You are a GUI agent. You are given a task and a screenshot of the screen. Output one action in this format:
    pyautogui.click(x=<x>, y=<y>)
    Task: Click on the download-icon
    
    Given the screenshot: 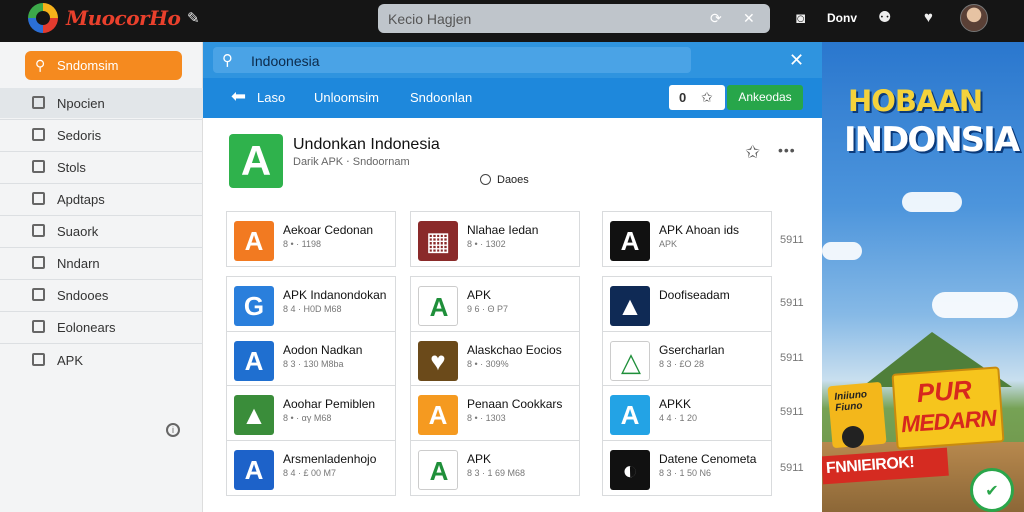 What is the action you would take?
    pyautogui.click(x=38, y=294)
    